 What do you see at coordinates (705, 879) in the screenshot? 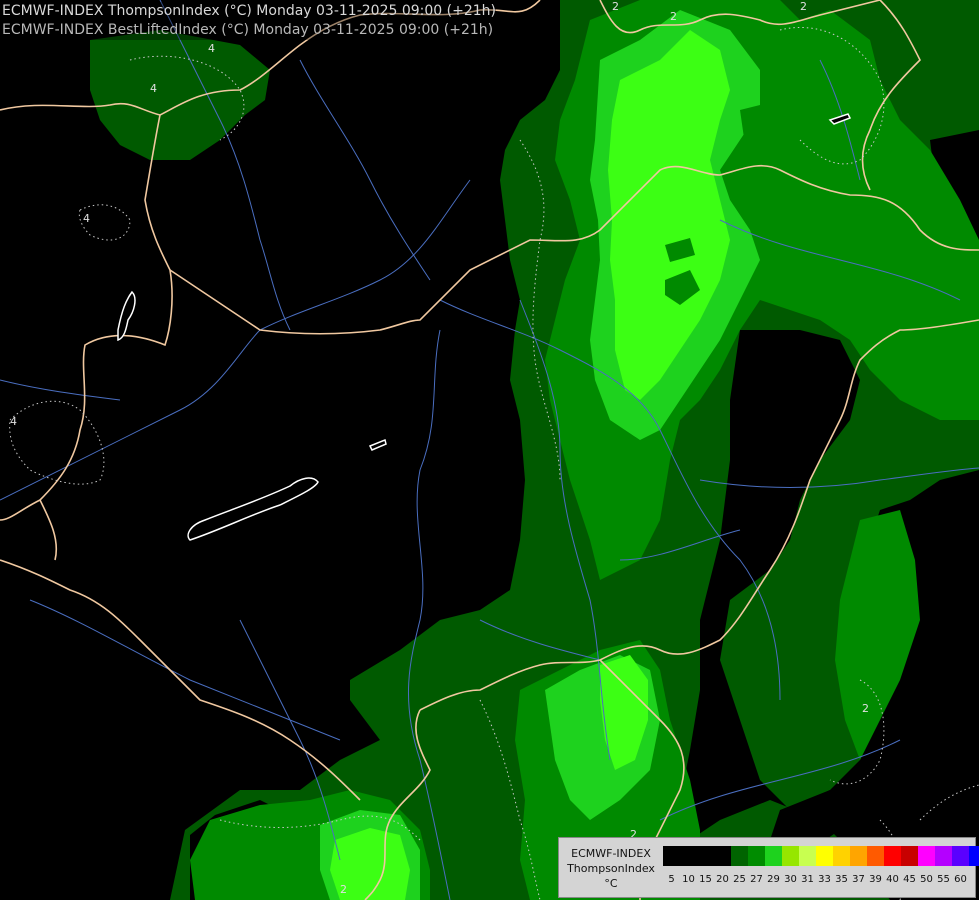
I see `legend-tick-label: 15` at bounding box center [705, 879].